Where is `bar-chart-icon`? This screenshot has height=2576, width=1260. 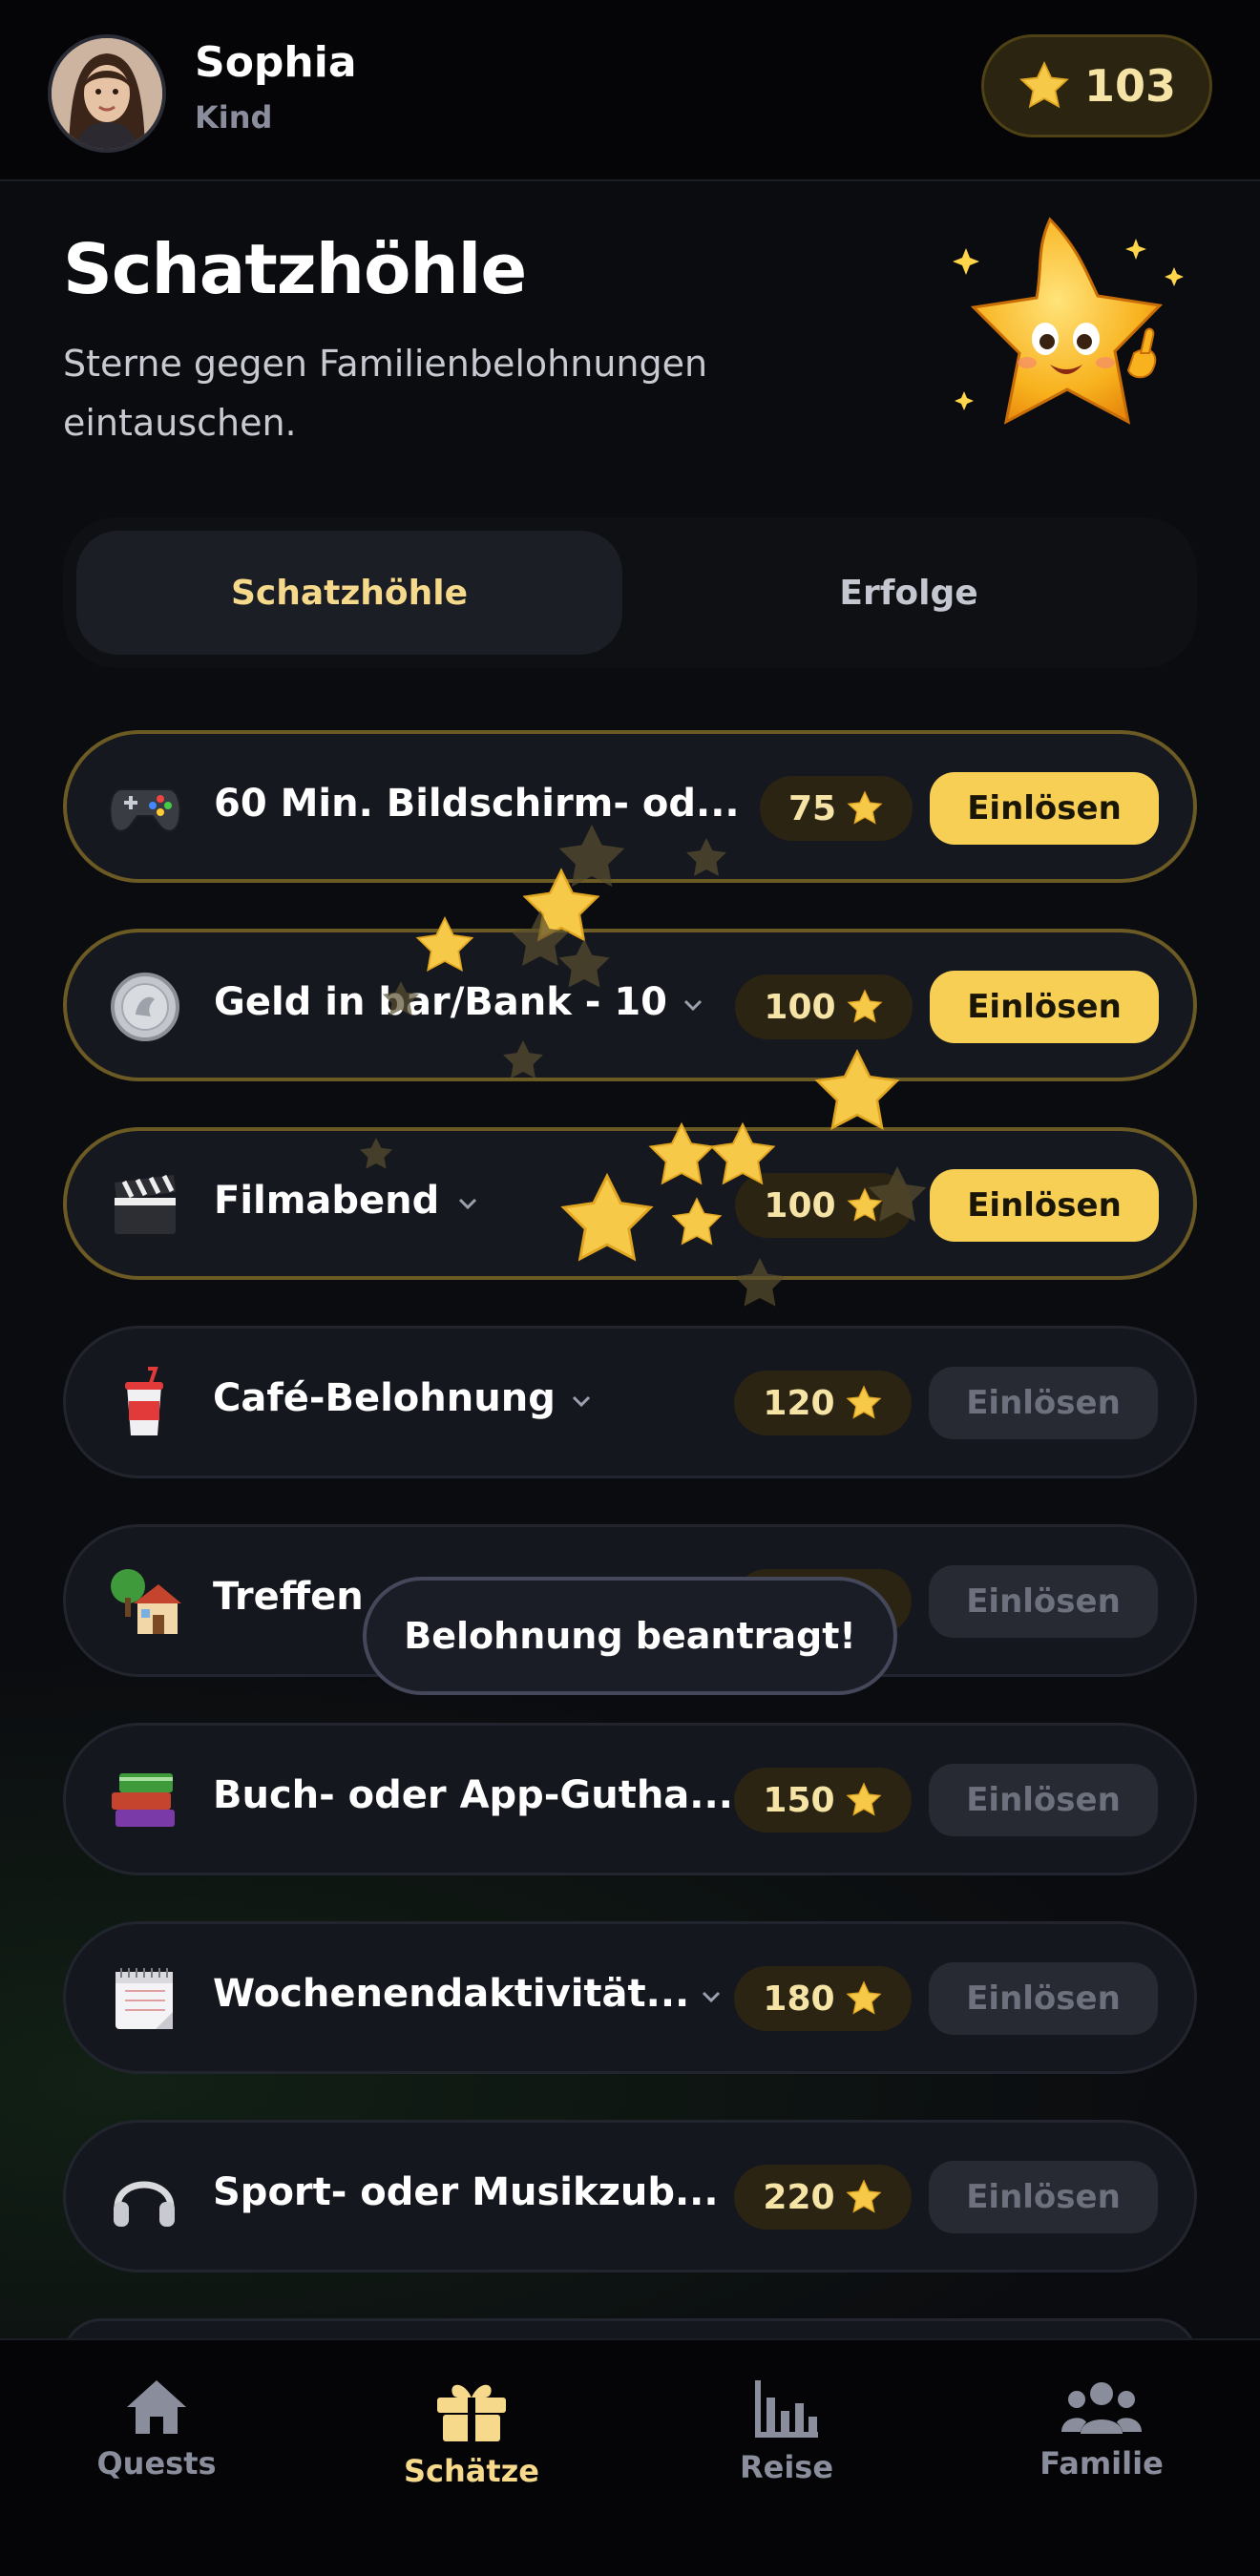
bar-chart-icon is located at coordinates (786, 2409).